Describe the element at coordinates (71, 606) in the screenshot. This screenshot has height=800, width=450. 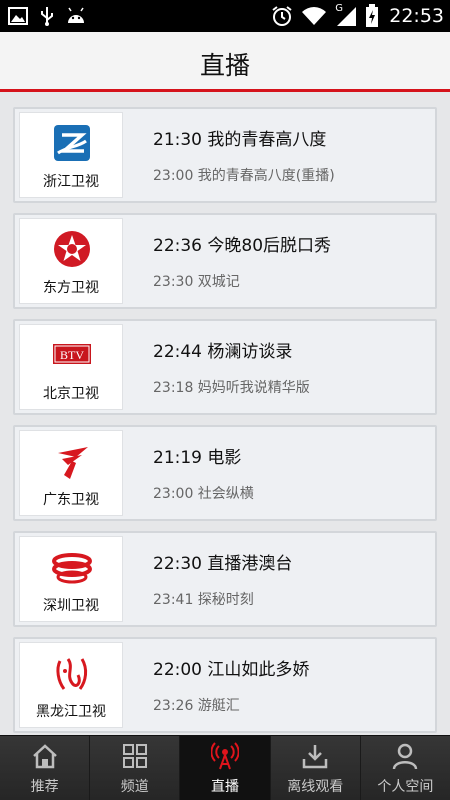
I see `channel-name: 深圳卫视` at that location.